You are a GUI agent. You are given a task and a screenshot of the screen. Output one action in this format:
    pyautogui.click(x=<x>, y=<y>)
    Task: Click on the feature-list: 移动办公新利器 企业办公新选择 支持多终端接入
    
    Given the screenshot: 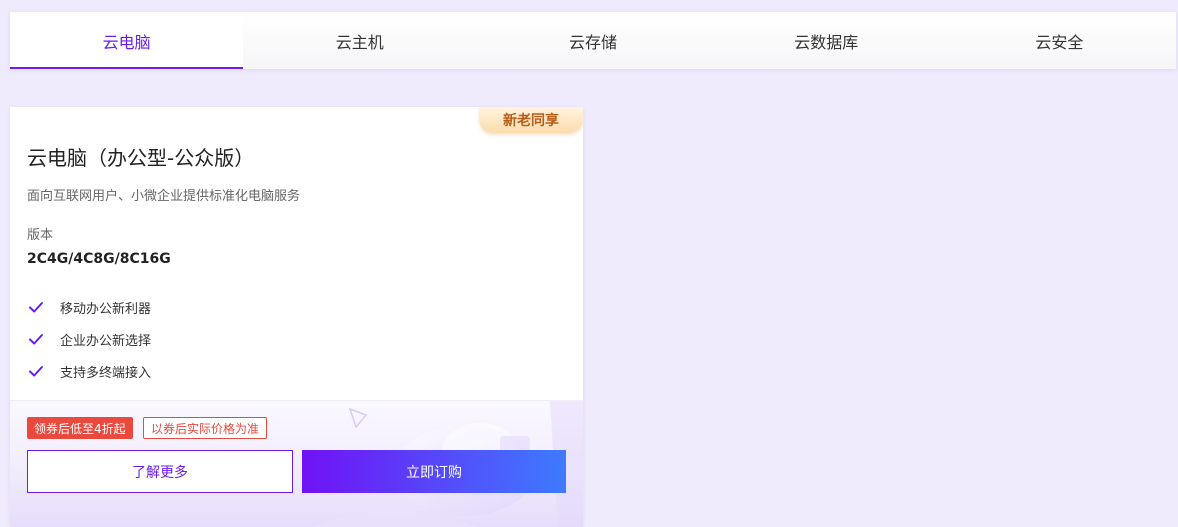 What is the action you would take?
    pyautogui.click(x=89, y=339)
    